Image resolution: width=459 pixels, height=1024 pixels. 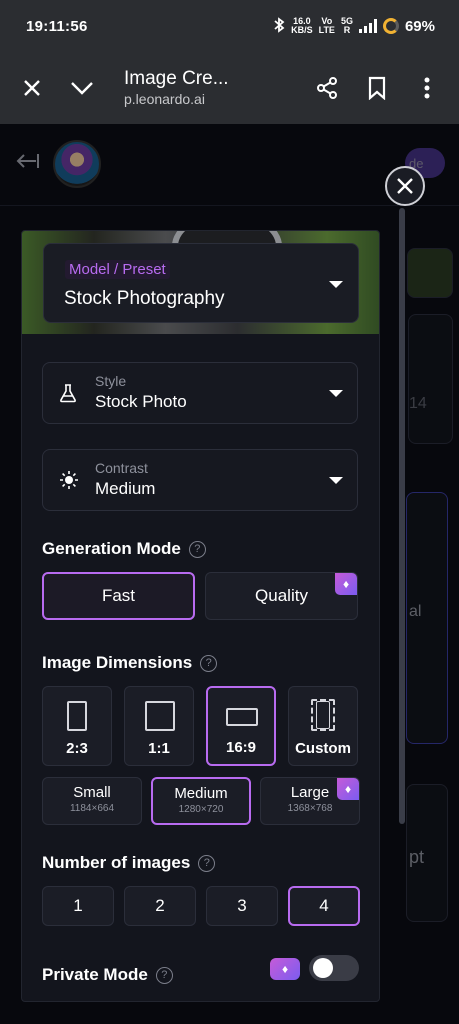 What do you see at coordinates (419, 26) in the screenshot?
I see `battery-percent: 69%` at bounding box center [419, 26].